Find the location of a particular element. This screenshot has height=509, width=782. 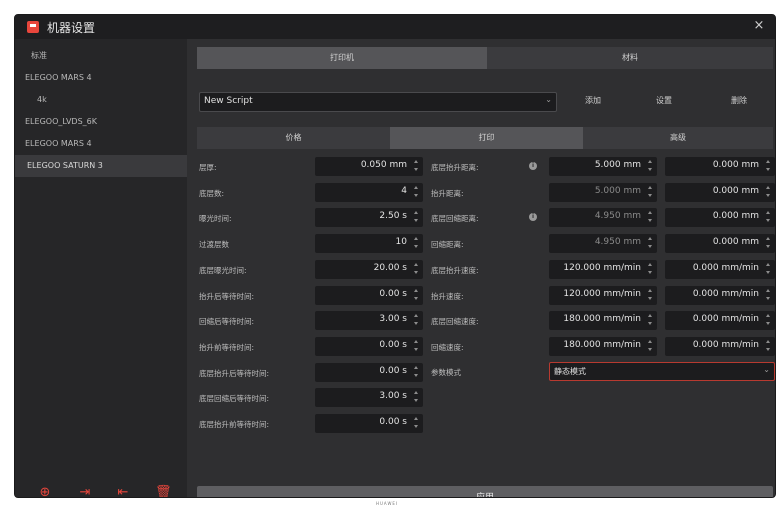

print-param-label: 曝光时间: is located at coordinates (215, 218).